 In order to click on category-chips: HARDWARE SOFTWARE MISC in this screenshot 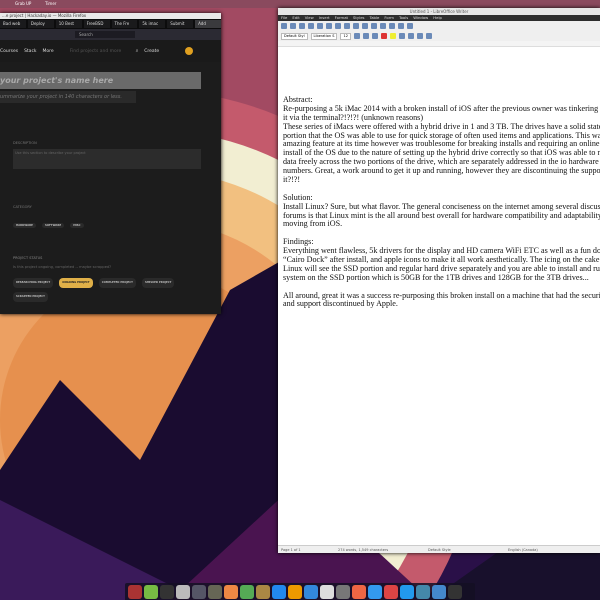, I will do `click(49, 220)`.